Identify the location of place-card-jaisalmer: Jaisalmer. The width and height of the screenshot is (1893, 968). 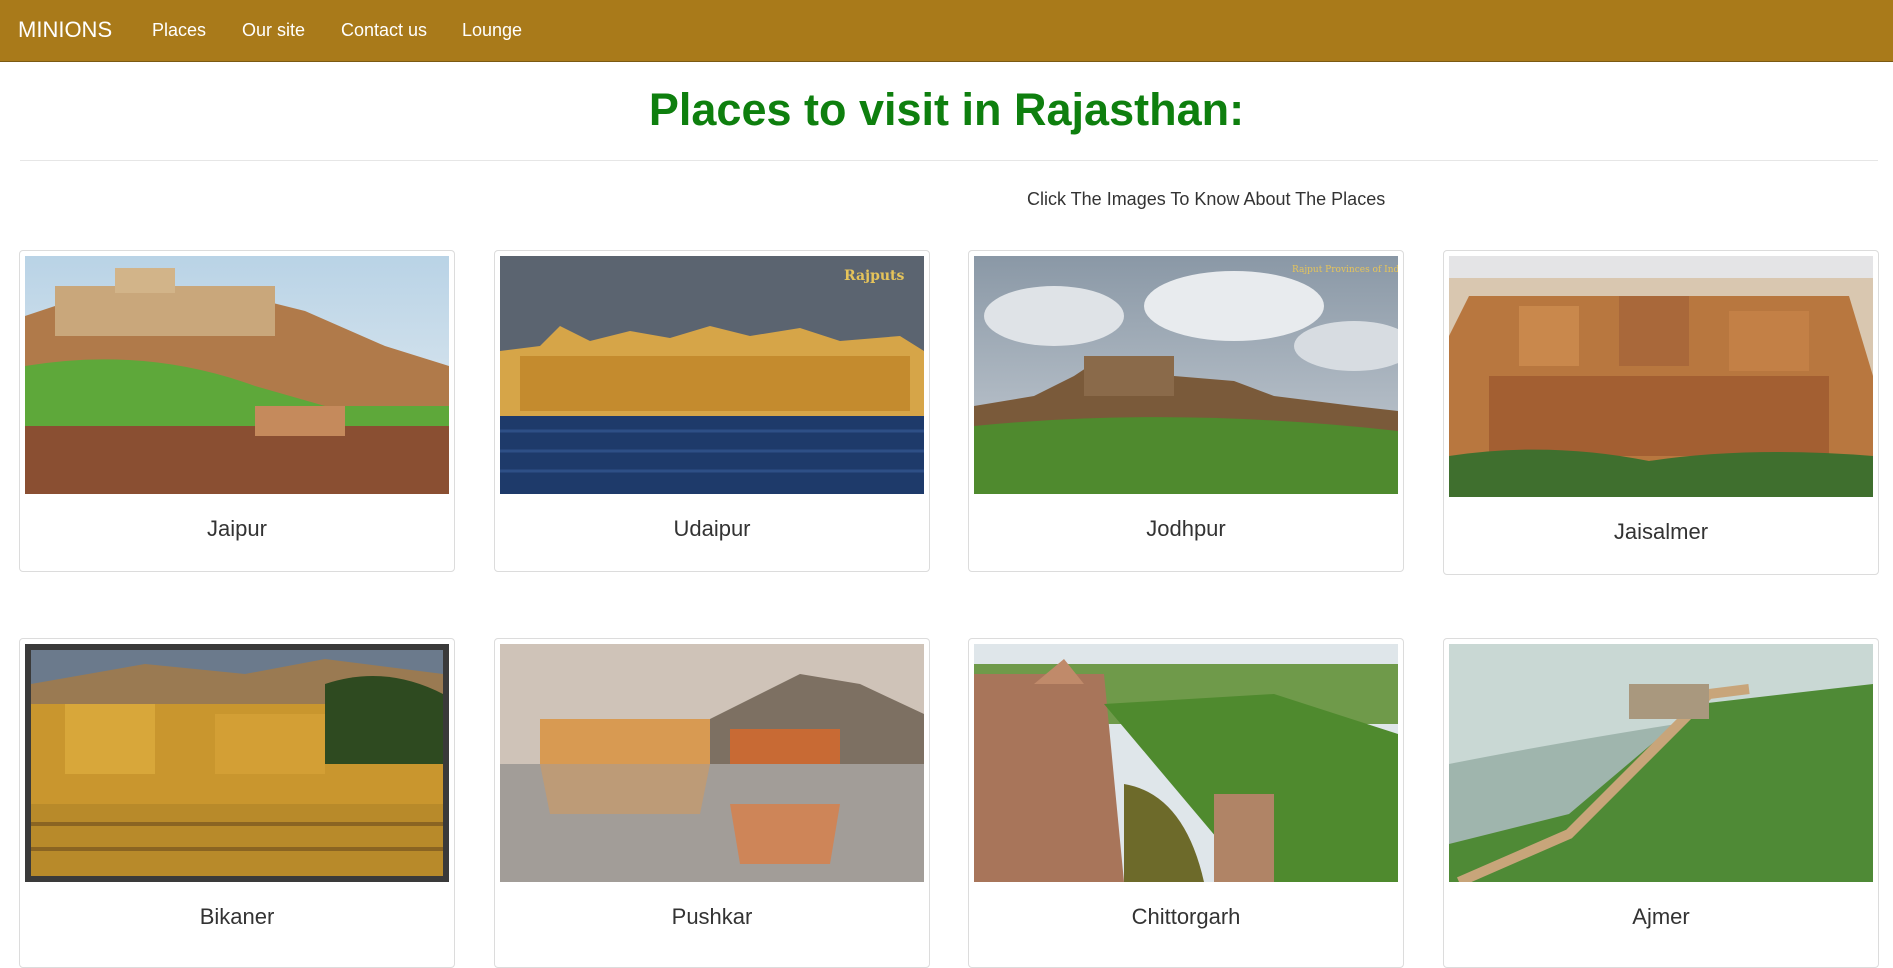
(1661, 412).